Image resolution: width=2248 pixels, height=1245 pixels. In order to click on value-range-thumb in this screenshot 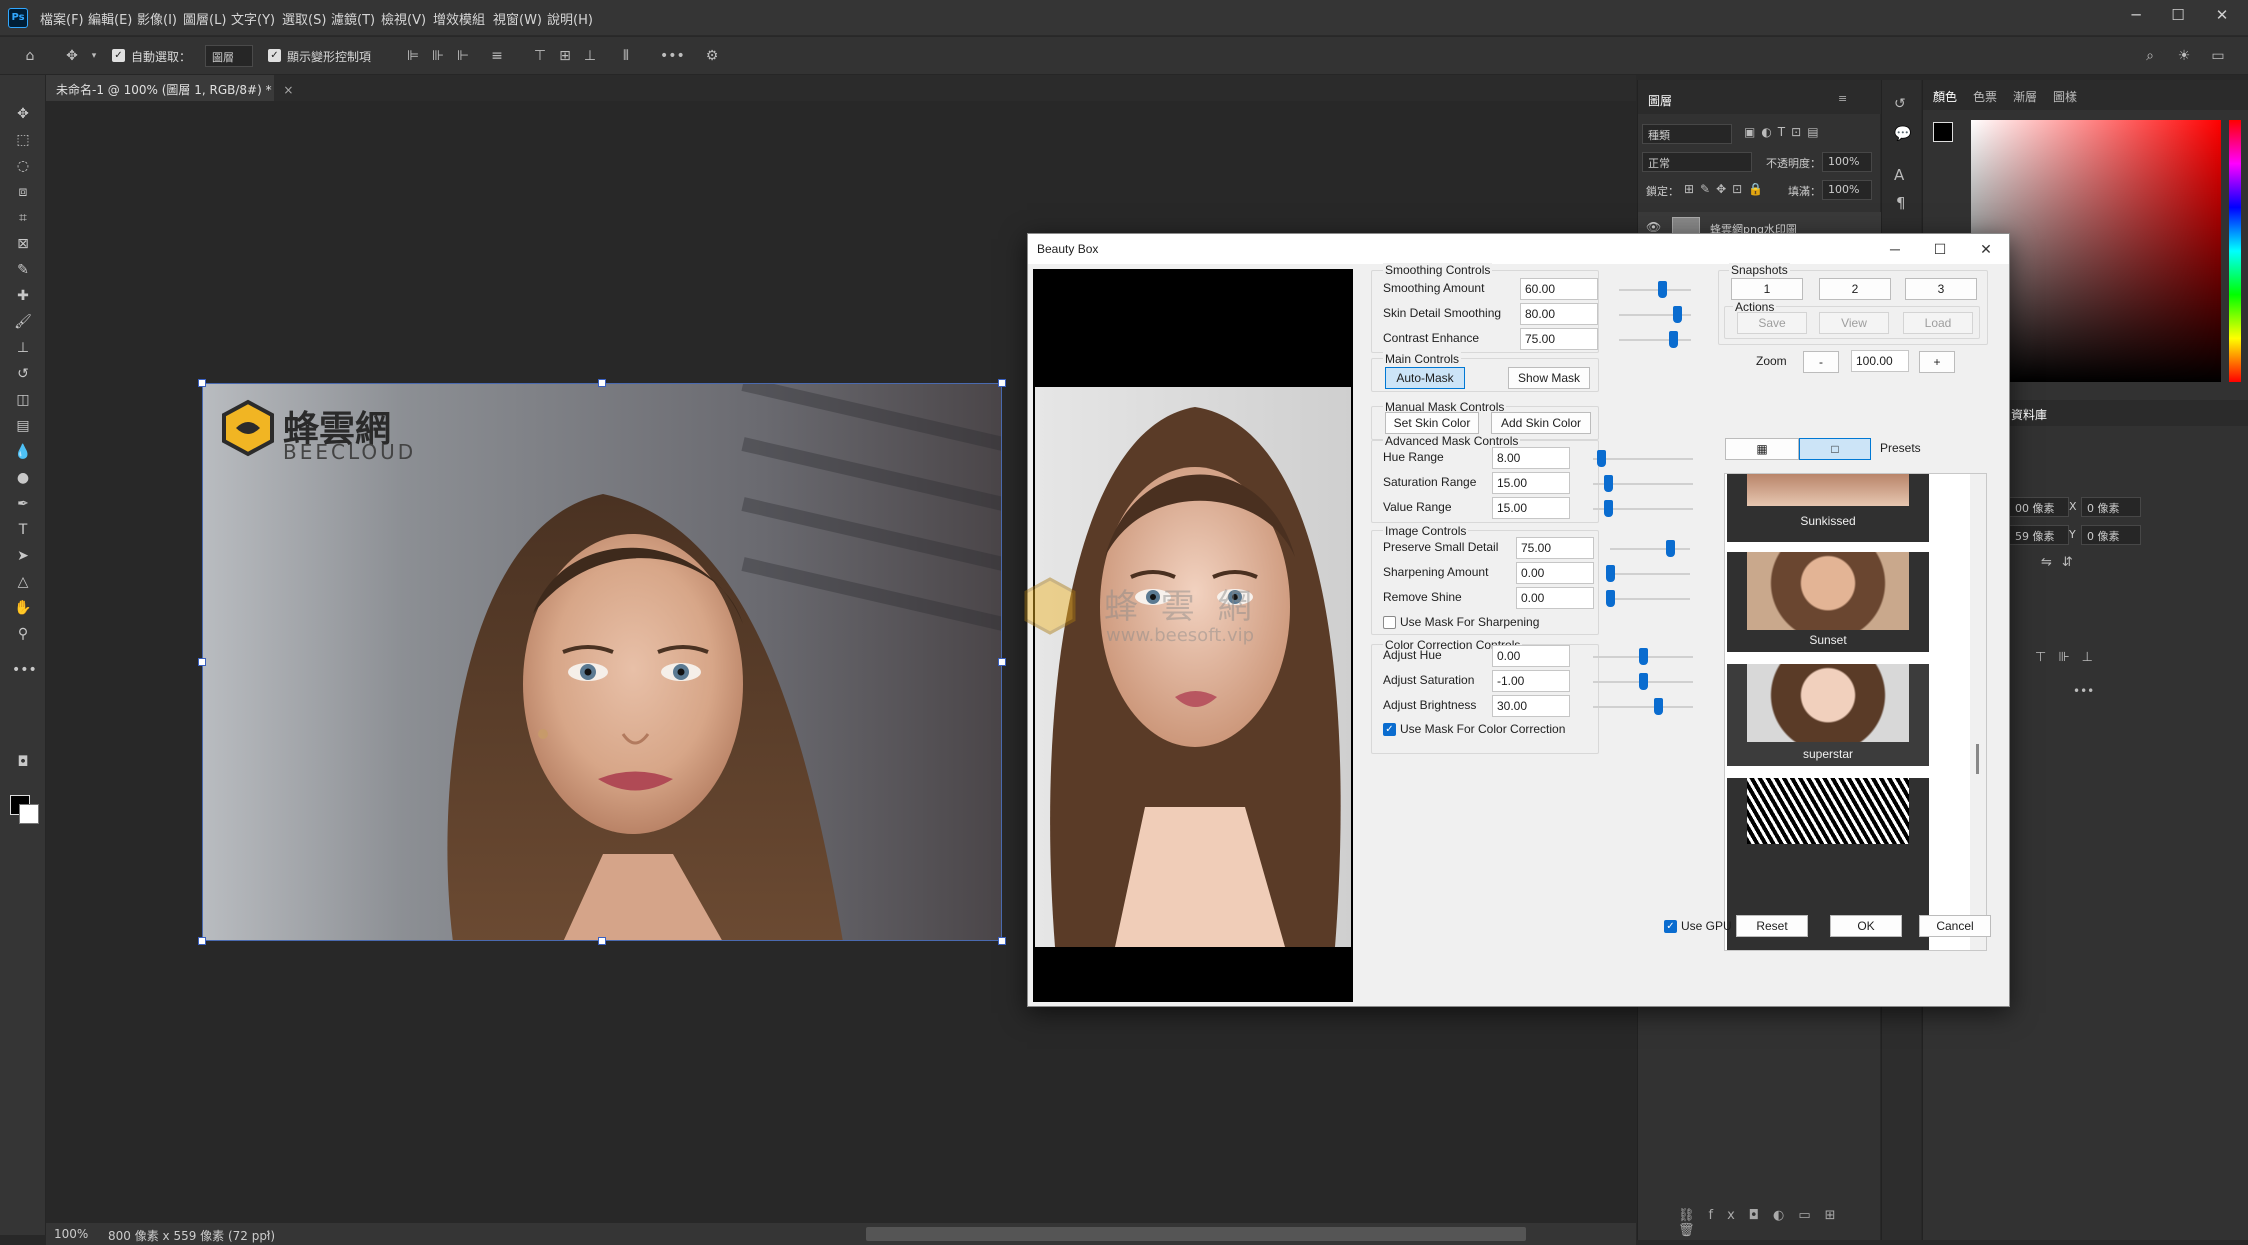, I will do `click(1608, 508)`.